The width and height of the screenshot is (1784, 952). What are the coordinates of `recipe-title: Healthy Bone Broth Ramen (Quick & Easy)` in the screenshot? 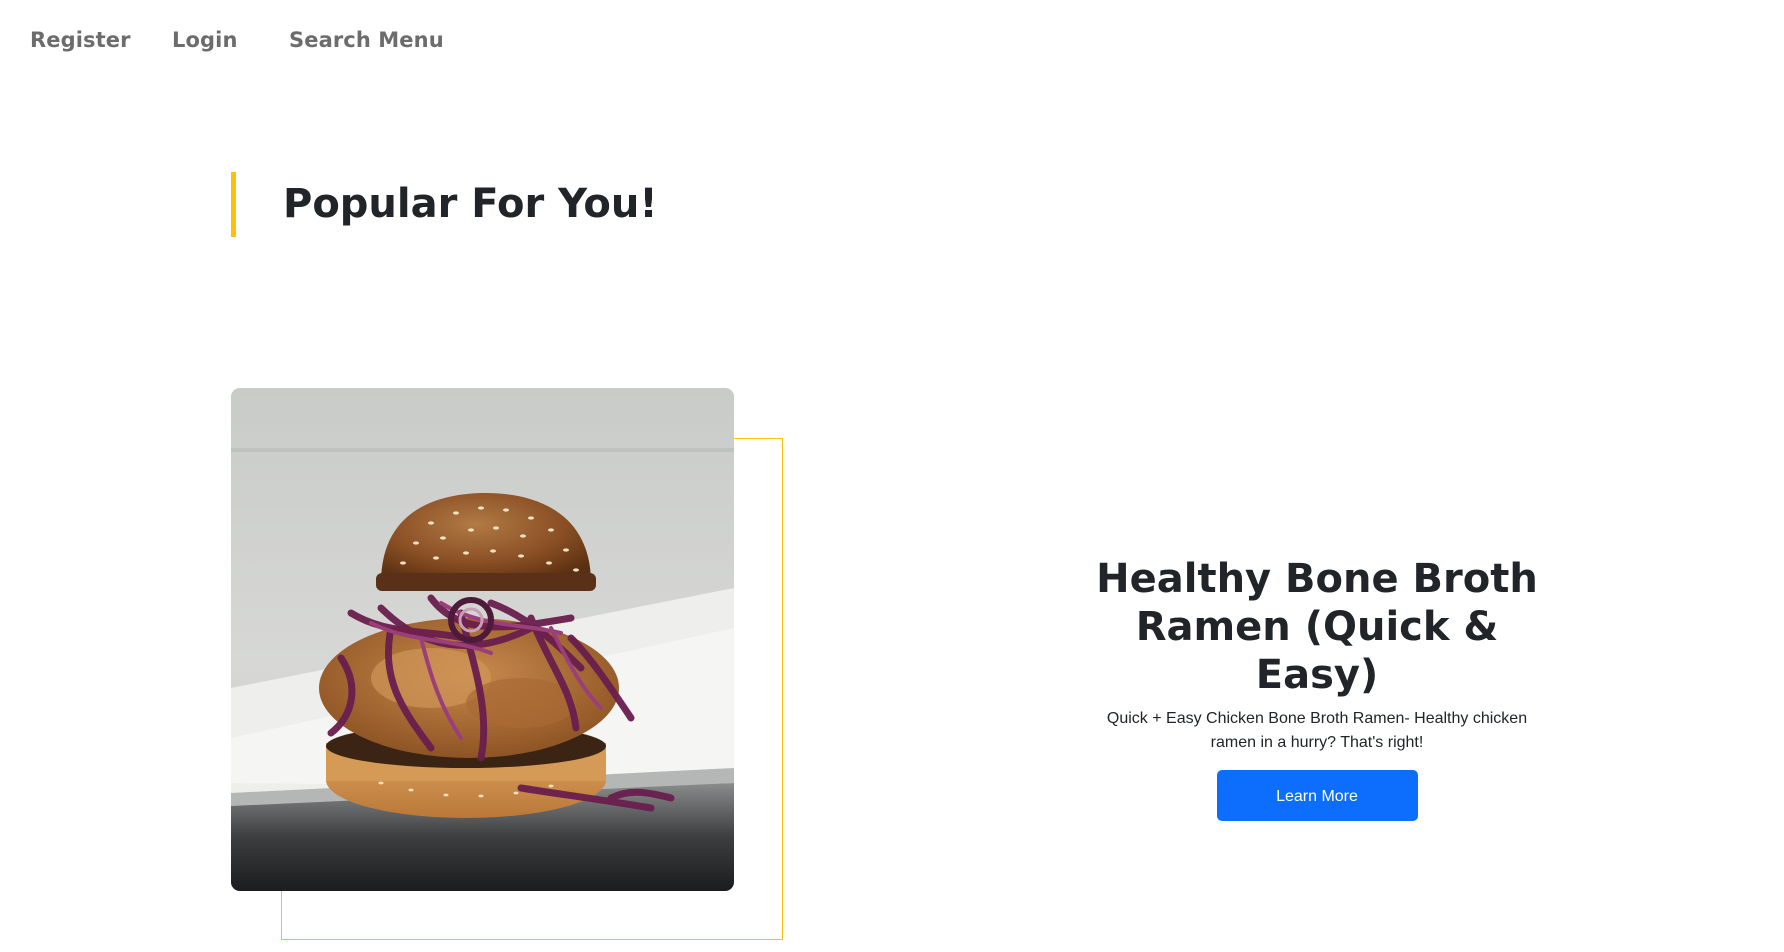 It's located at (1317, 627).